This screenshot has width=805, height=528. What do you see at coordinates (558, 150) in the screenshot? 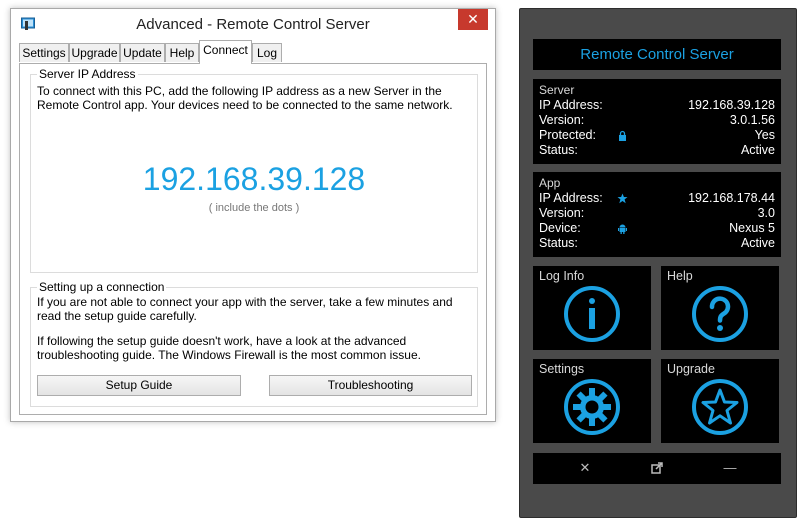
I see `server-status-label: Status:` at bounding box center [558, 150].